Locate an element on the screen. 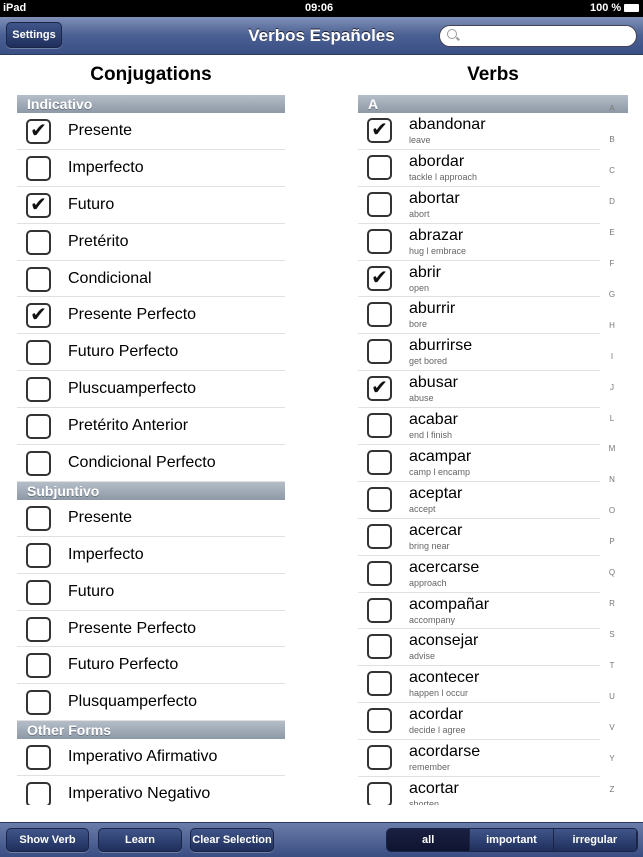 This screenshot has height=857, width=643. conjugation-row: Pretérito is located at coordinates (151, 242).